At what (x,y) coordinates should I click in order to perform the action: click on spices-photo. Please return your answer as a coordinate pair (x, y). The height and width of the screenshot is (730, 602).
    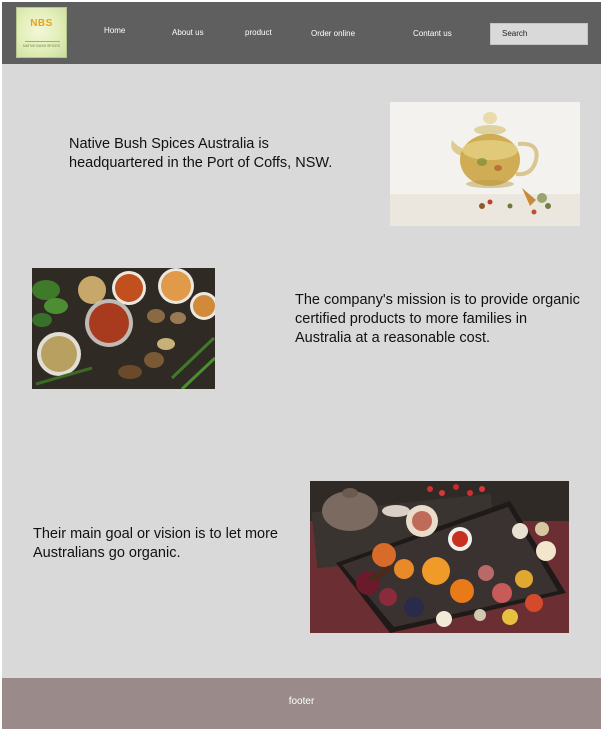
    Looking at the image, I should click on (123, 328).